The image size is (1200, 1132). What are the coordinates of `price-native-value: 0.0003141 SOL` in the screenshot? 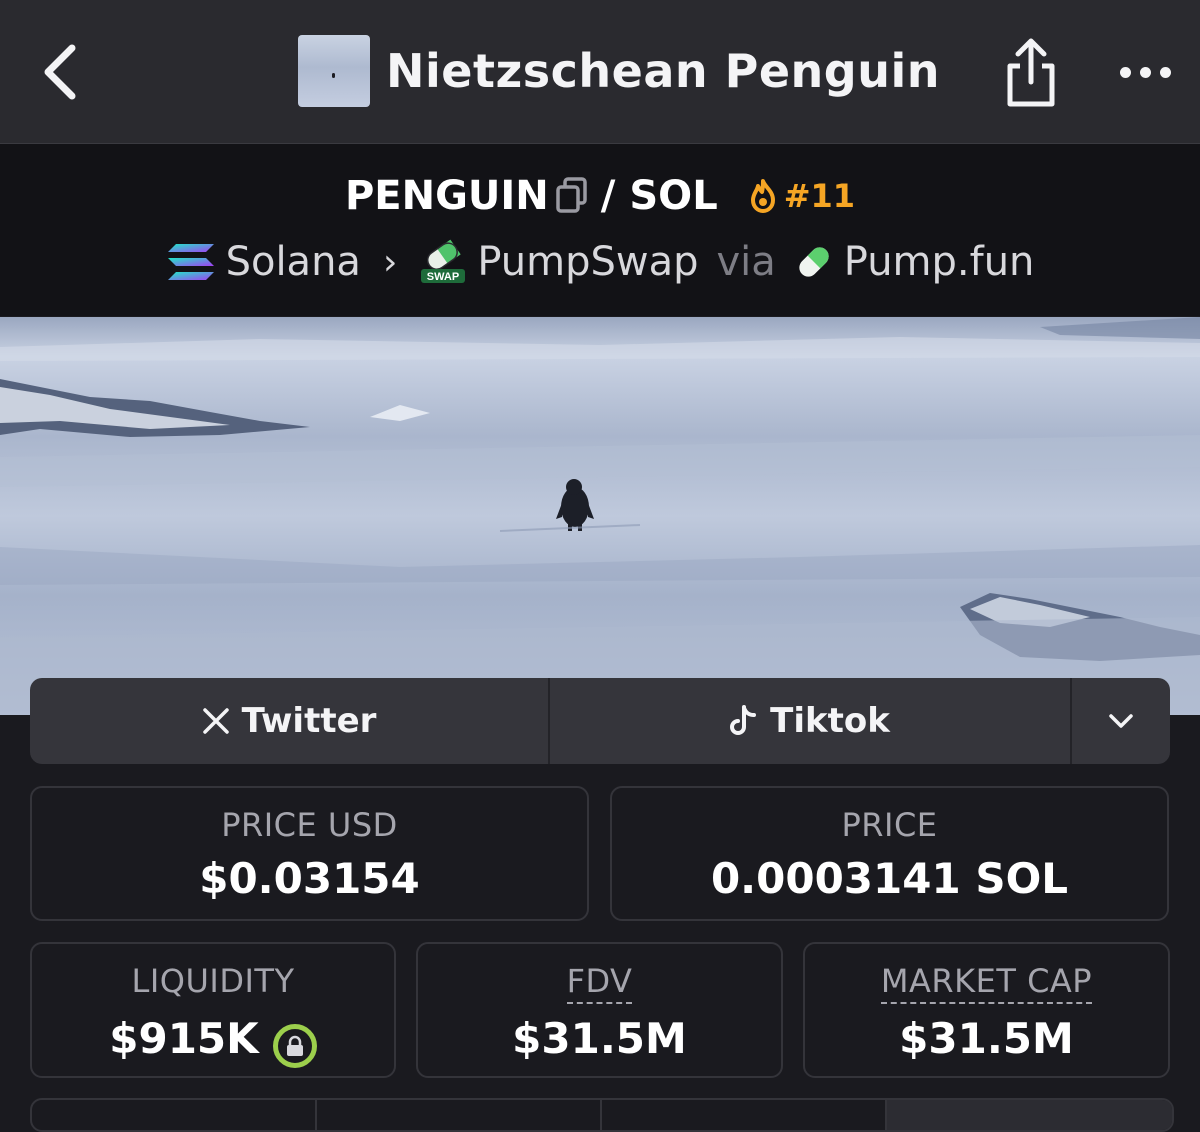 It's located at (889, 878).